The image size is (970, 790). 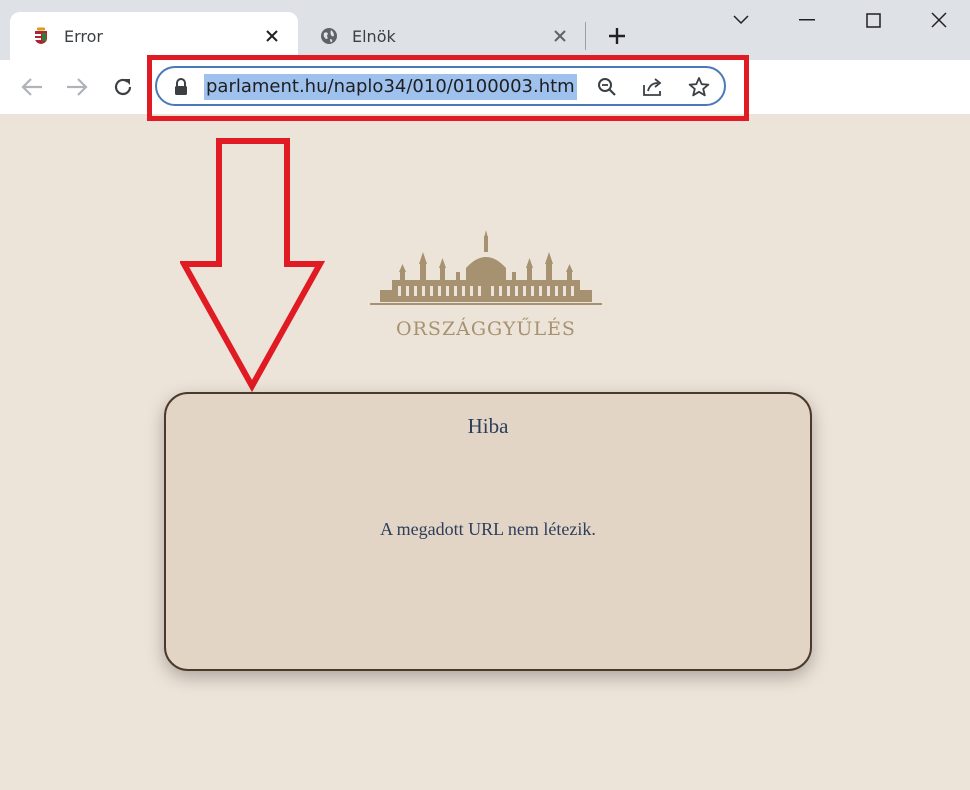 What do you see at coordinates (486, 329) in the screenshot?
I see `logo-text: ORSZÁGGYŰLÉS` at bounding box center [486, 329].